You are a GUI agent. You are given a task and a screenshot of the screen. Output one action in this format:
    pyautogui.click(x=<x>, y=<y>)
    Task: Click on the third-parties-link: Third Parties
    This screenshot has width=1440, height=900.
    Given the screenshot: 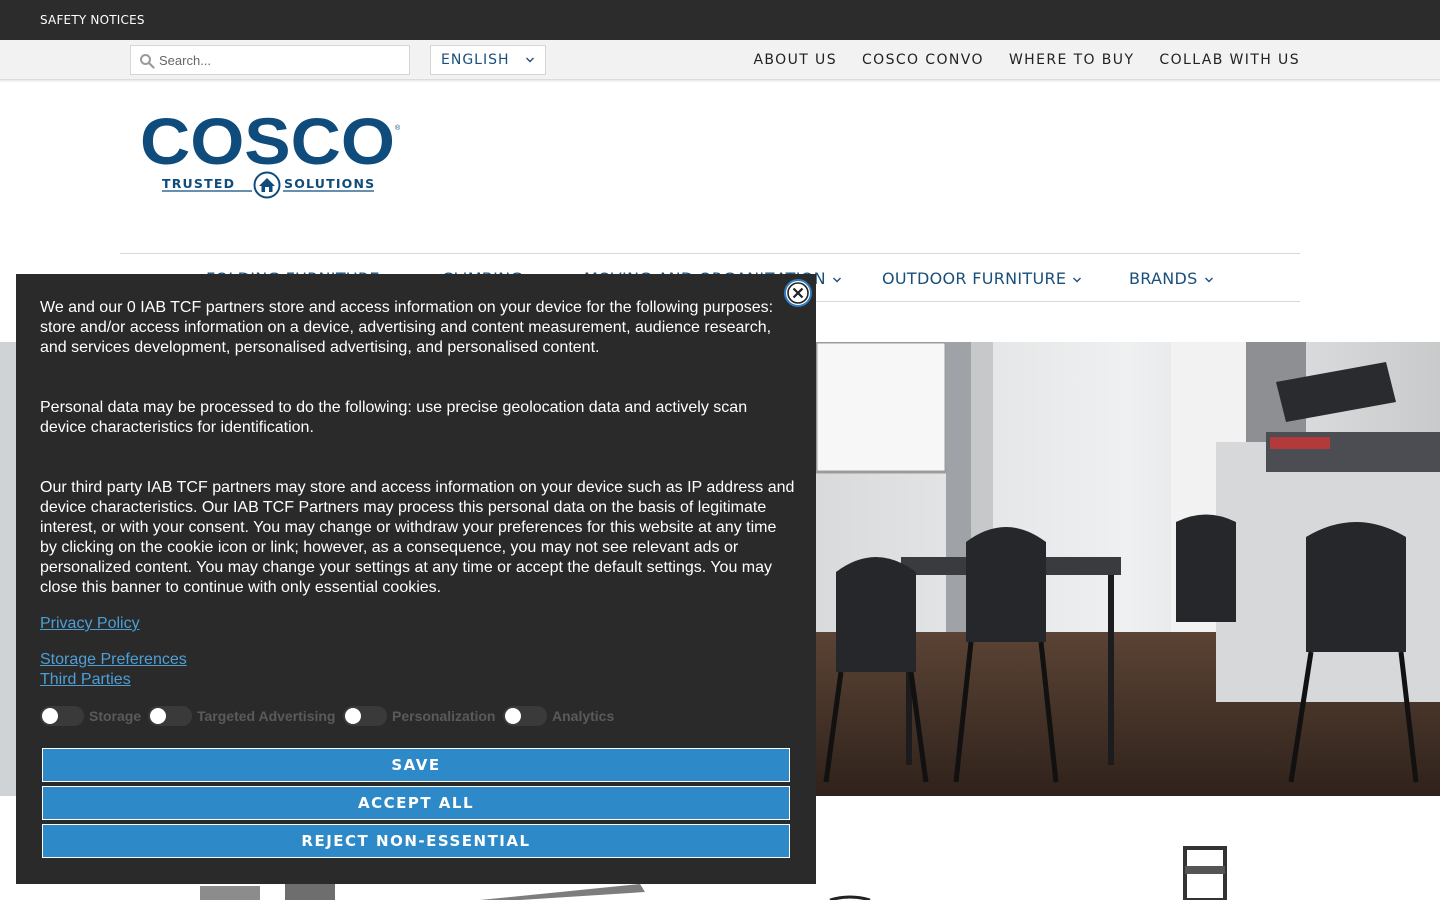 What is the action you would take?
    pyautogui.click(x=85, y=680)
    